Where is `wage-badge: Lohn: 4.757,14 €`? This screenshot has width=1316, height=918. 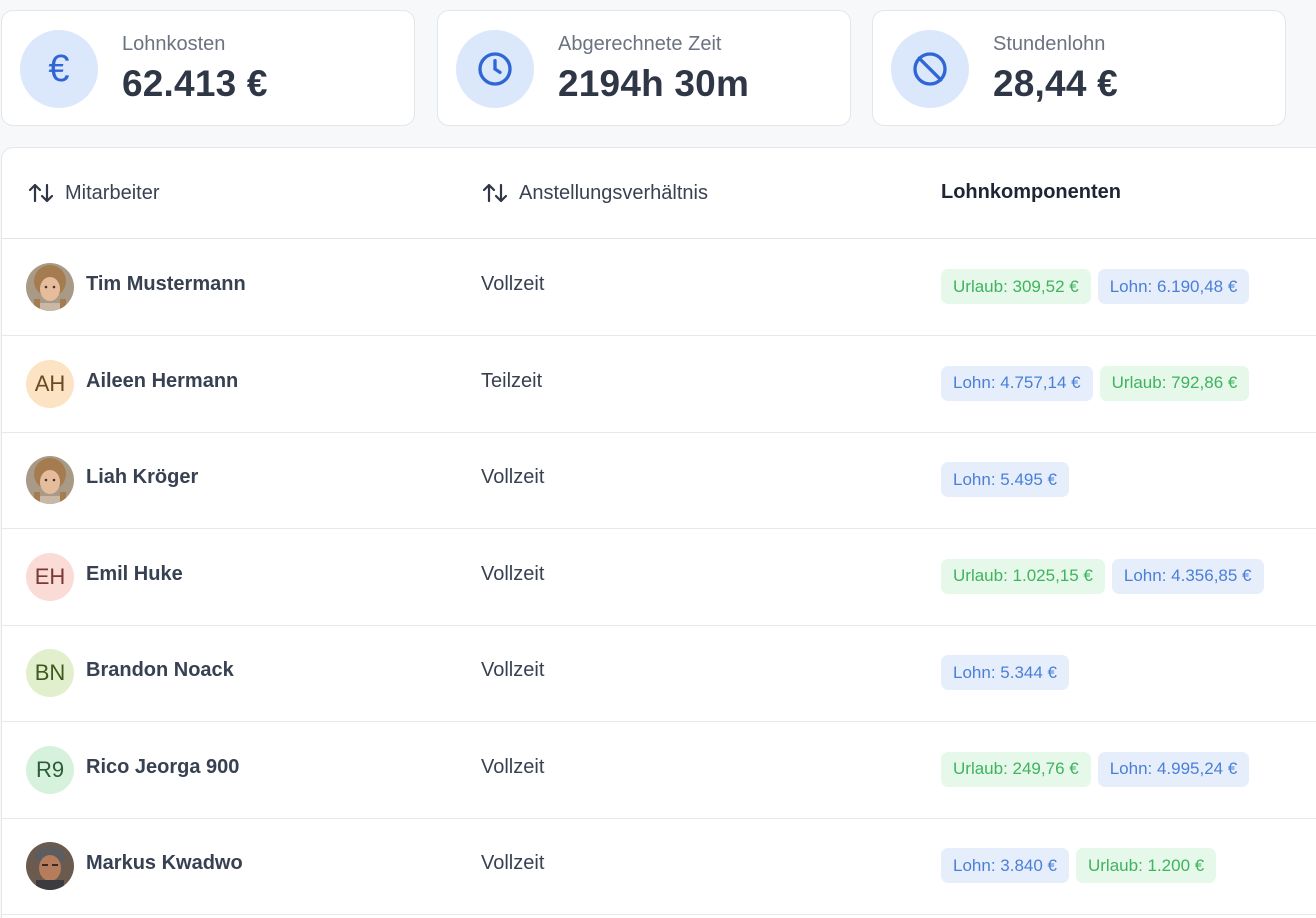 wage-badge: Lohn: 4.757,14 € is located at coordinates (1017, 383).